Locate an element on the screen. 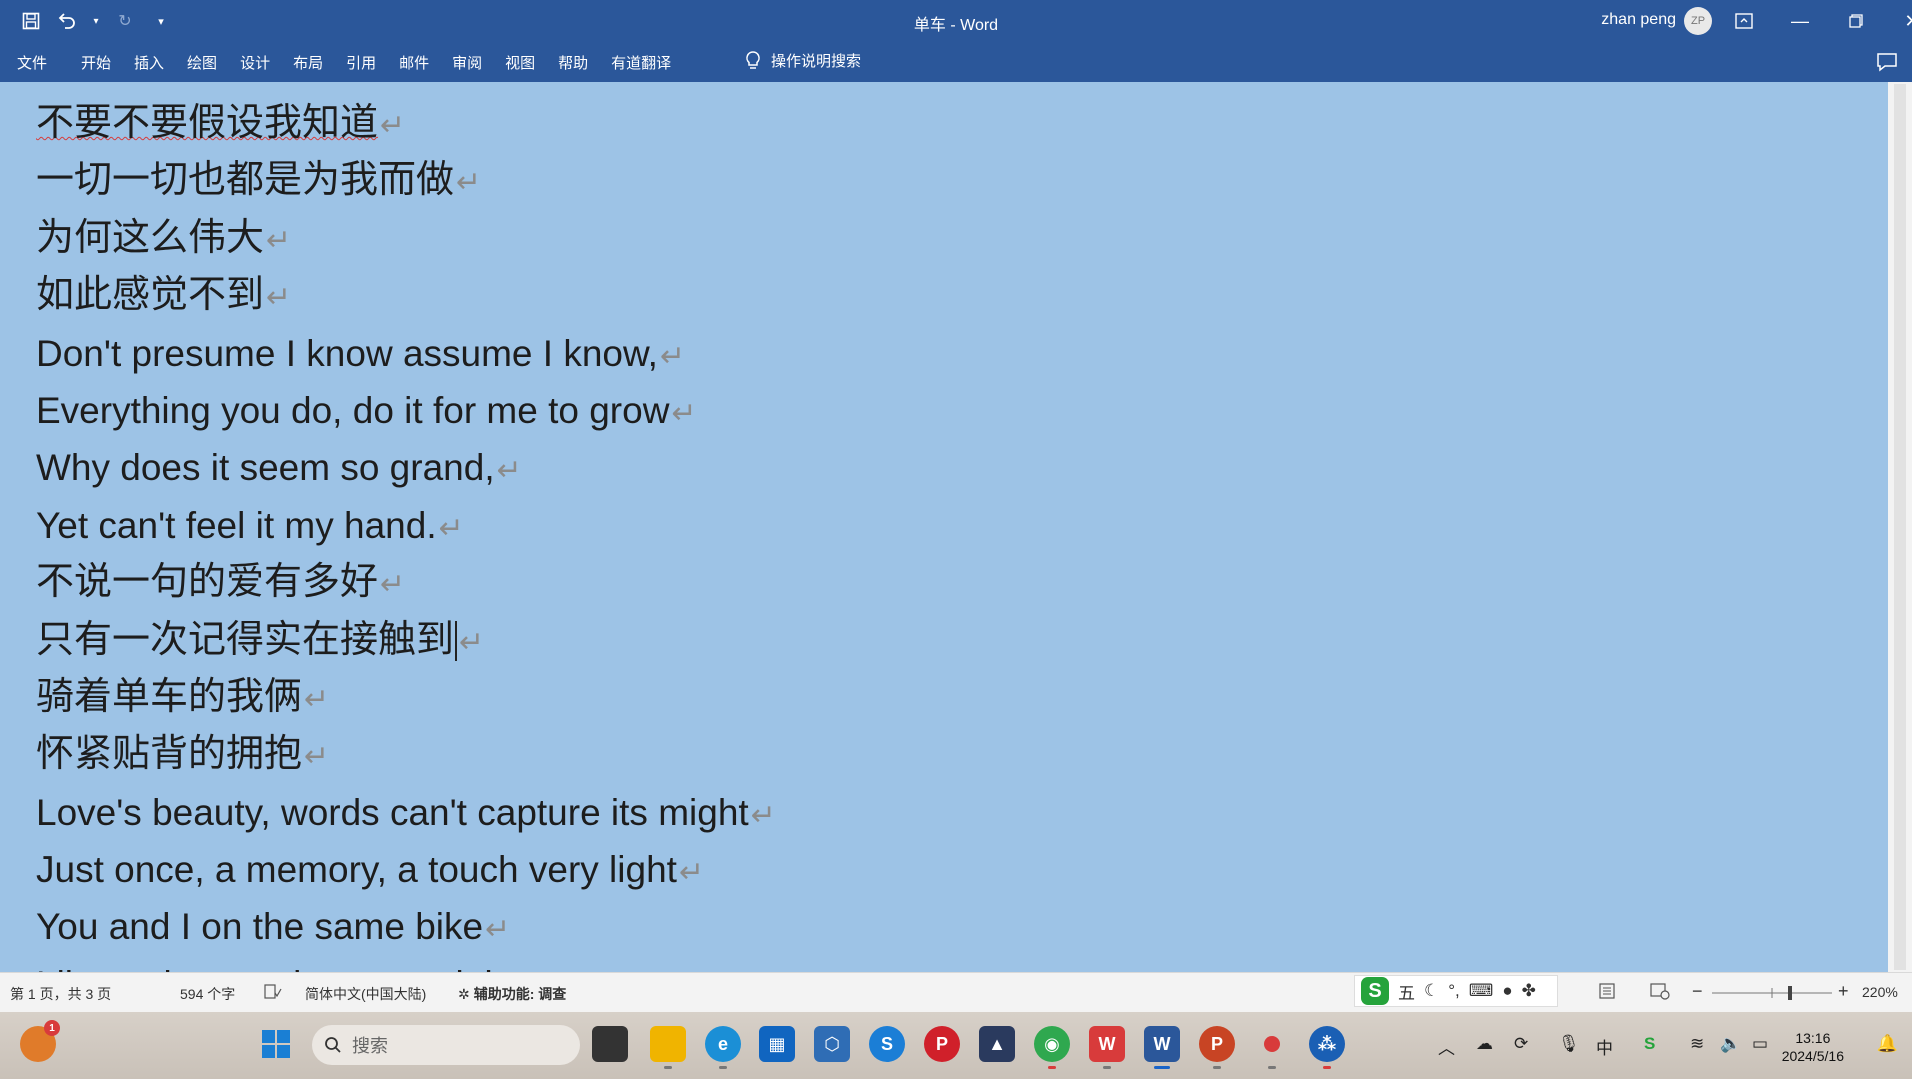 Image resolution: width=1912 pixels, height=1079 pixels. wechat-icon: ◉ is located at coordinates (1052, 1047).